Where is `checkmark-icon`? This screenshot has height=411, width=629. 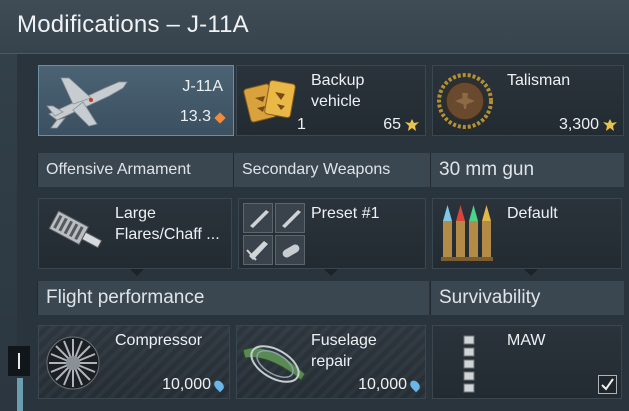 checkmark-icon is located at coordinates (607, 384).